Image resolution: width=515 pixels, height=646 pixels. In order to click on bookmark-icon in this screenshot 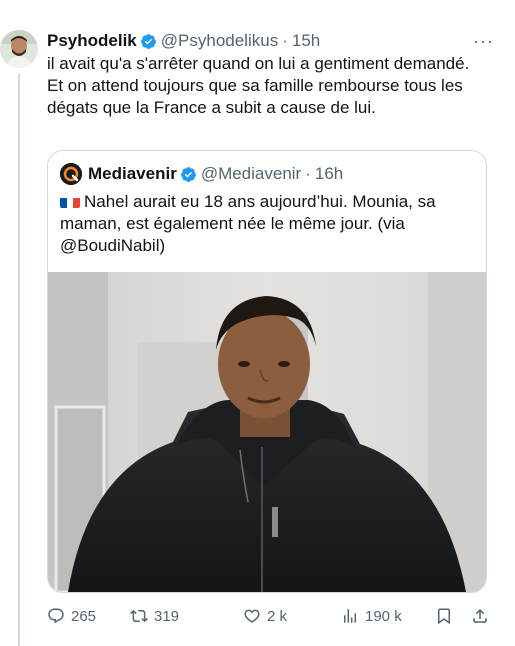, I will do `click(444, 616)`.